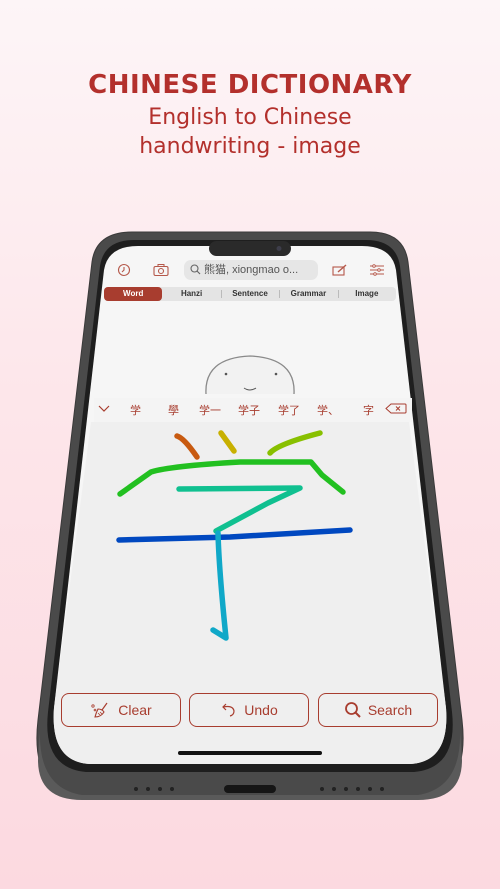 The image size is (500, 889). Describe the element at coordinates (250, 789) in the screenshot. I see `usb-port` at that location.